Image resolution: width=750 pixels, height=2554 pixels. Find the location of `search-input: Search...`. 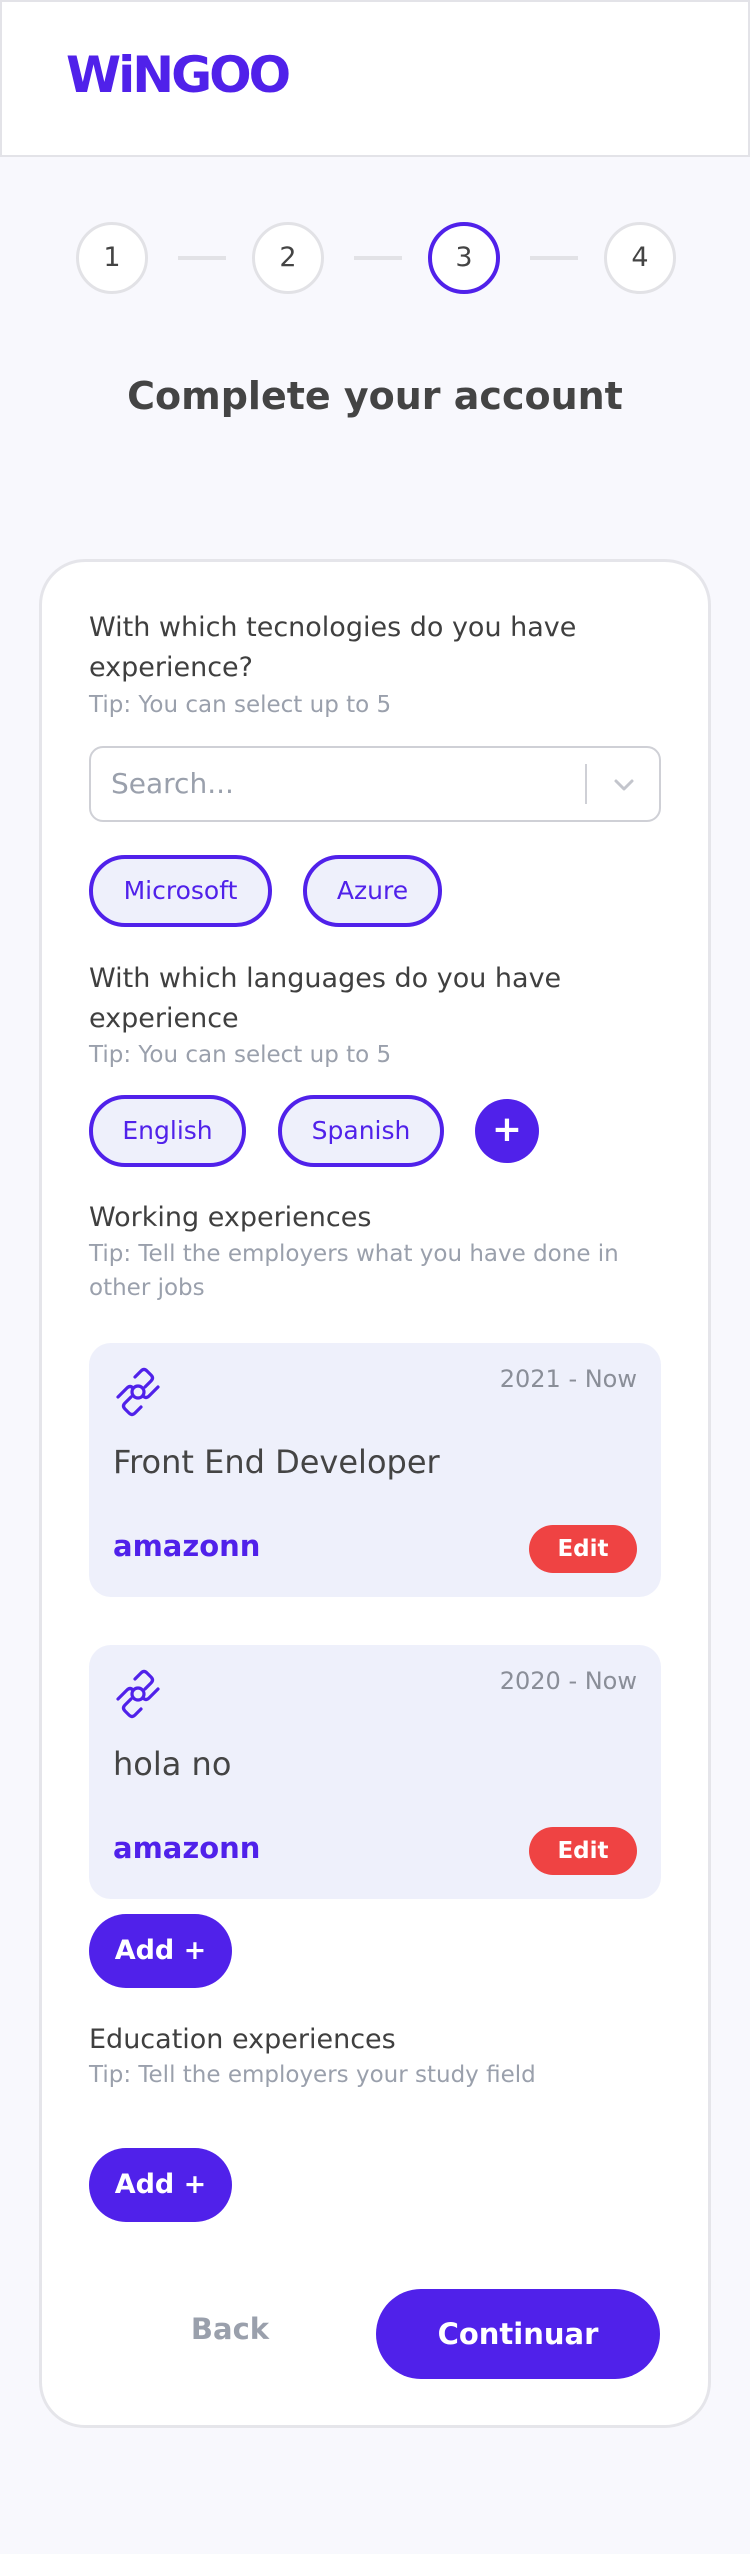

search-input: Search... is located at coordinates (172, 784).